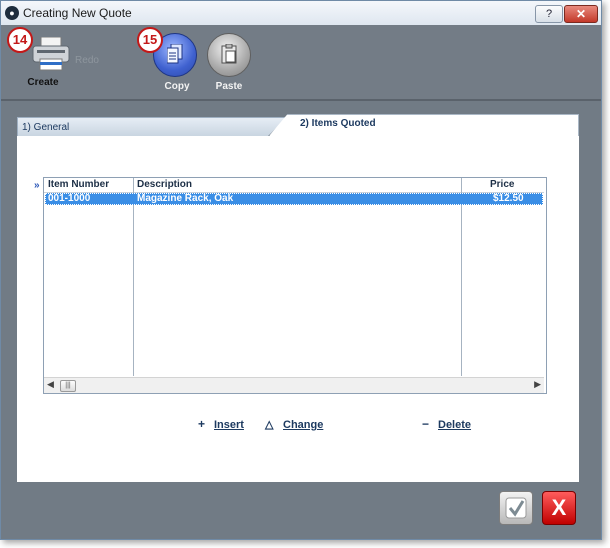 This screenshot has width=610, height=548. I want to click on tab-general: 1) General, so click(152, 126).